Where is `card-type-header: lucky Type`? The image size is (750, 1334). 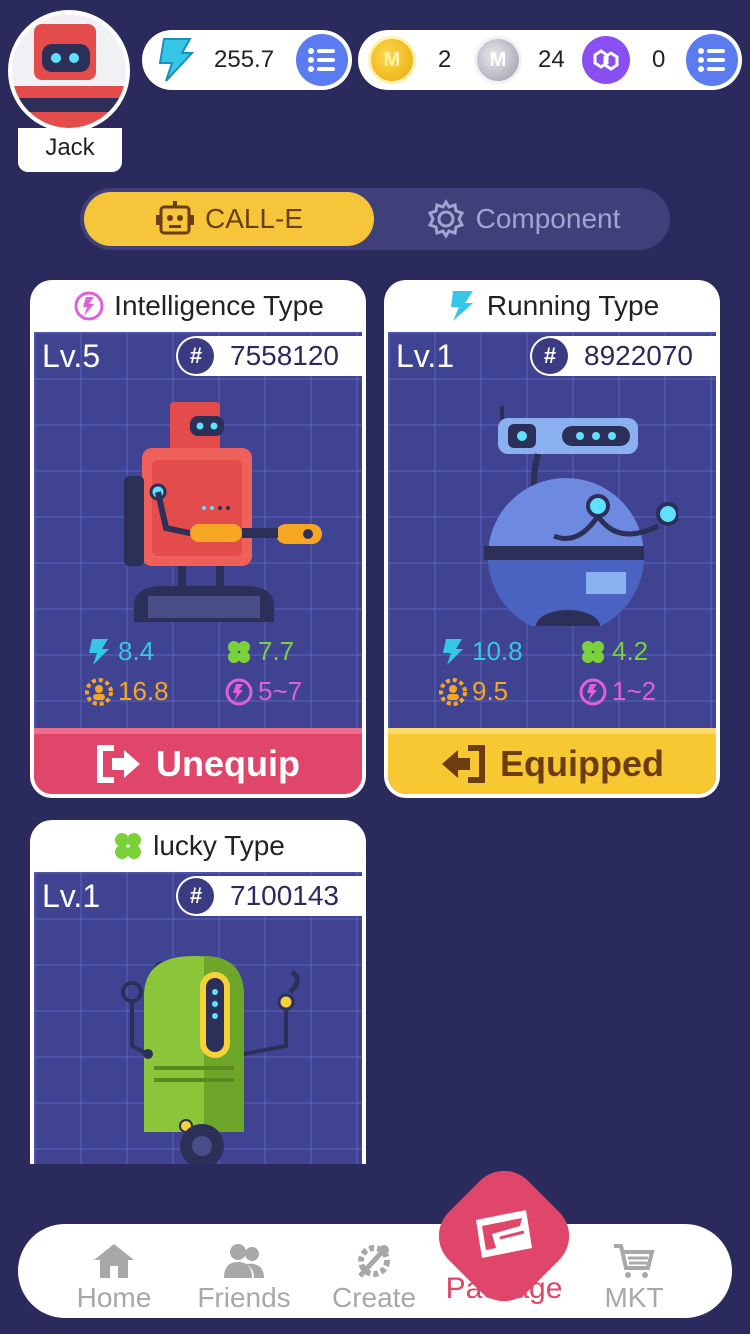 card-type-header: lucky Type is located at coordinates (198, 846).